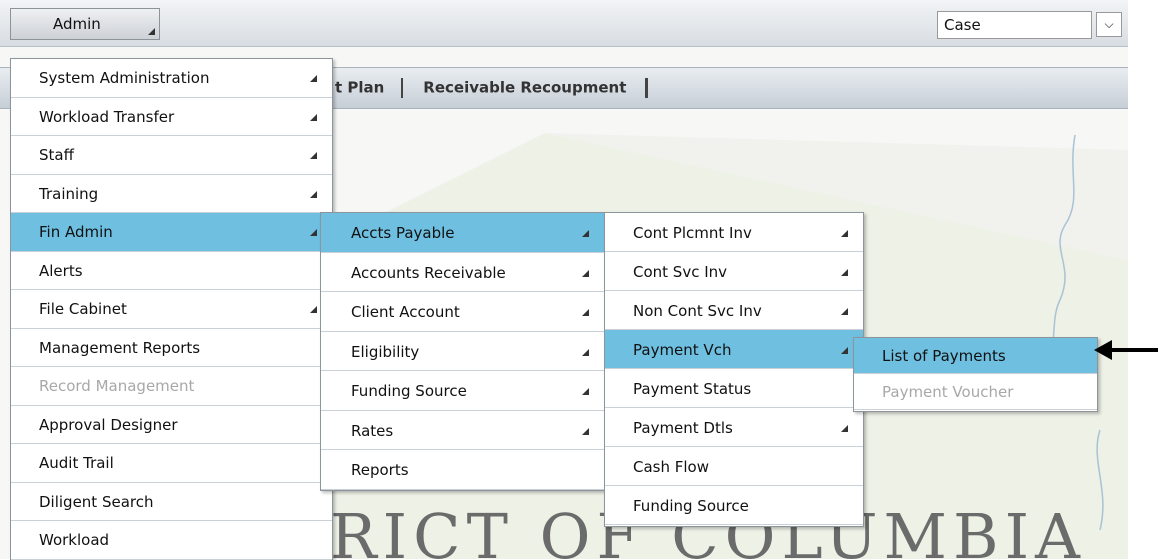  I want to click on admin-menu-item-label: File Cabinet, so click(83, 309).